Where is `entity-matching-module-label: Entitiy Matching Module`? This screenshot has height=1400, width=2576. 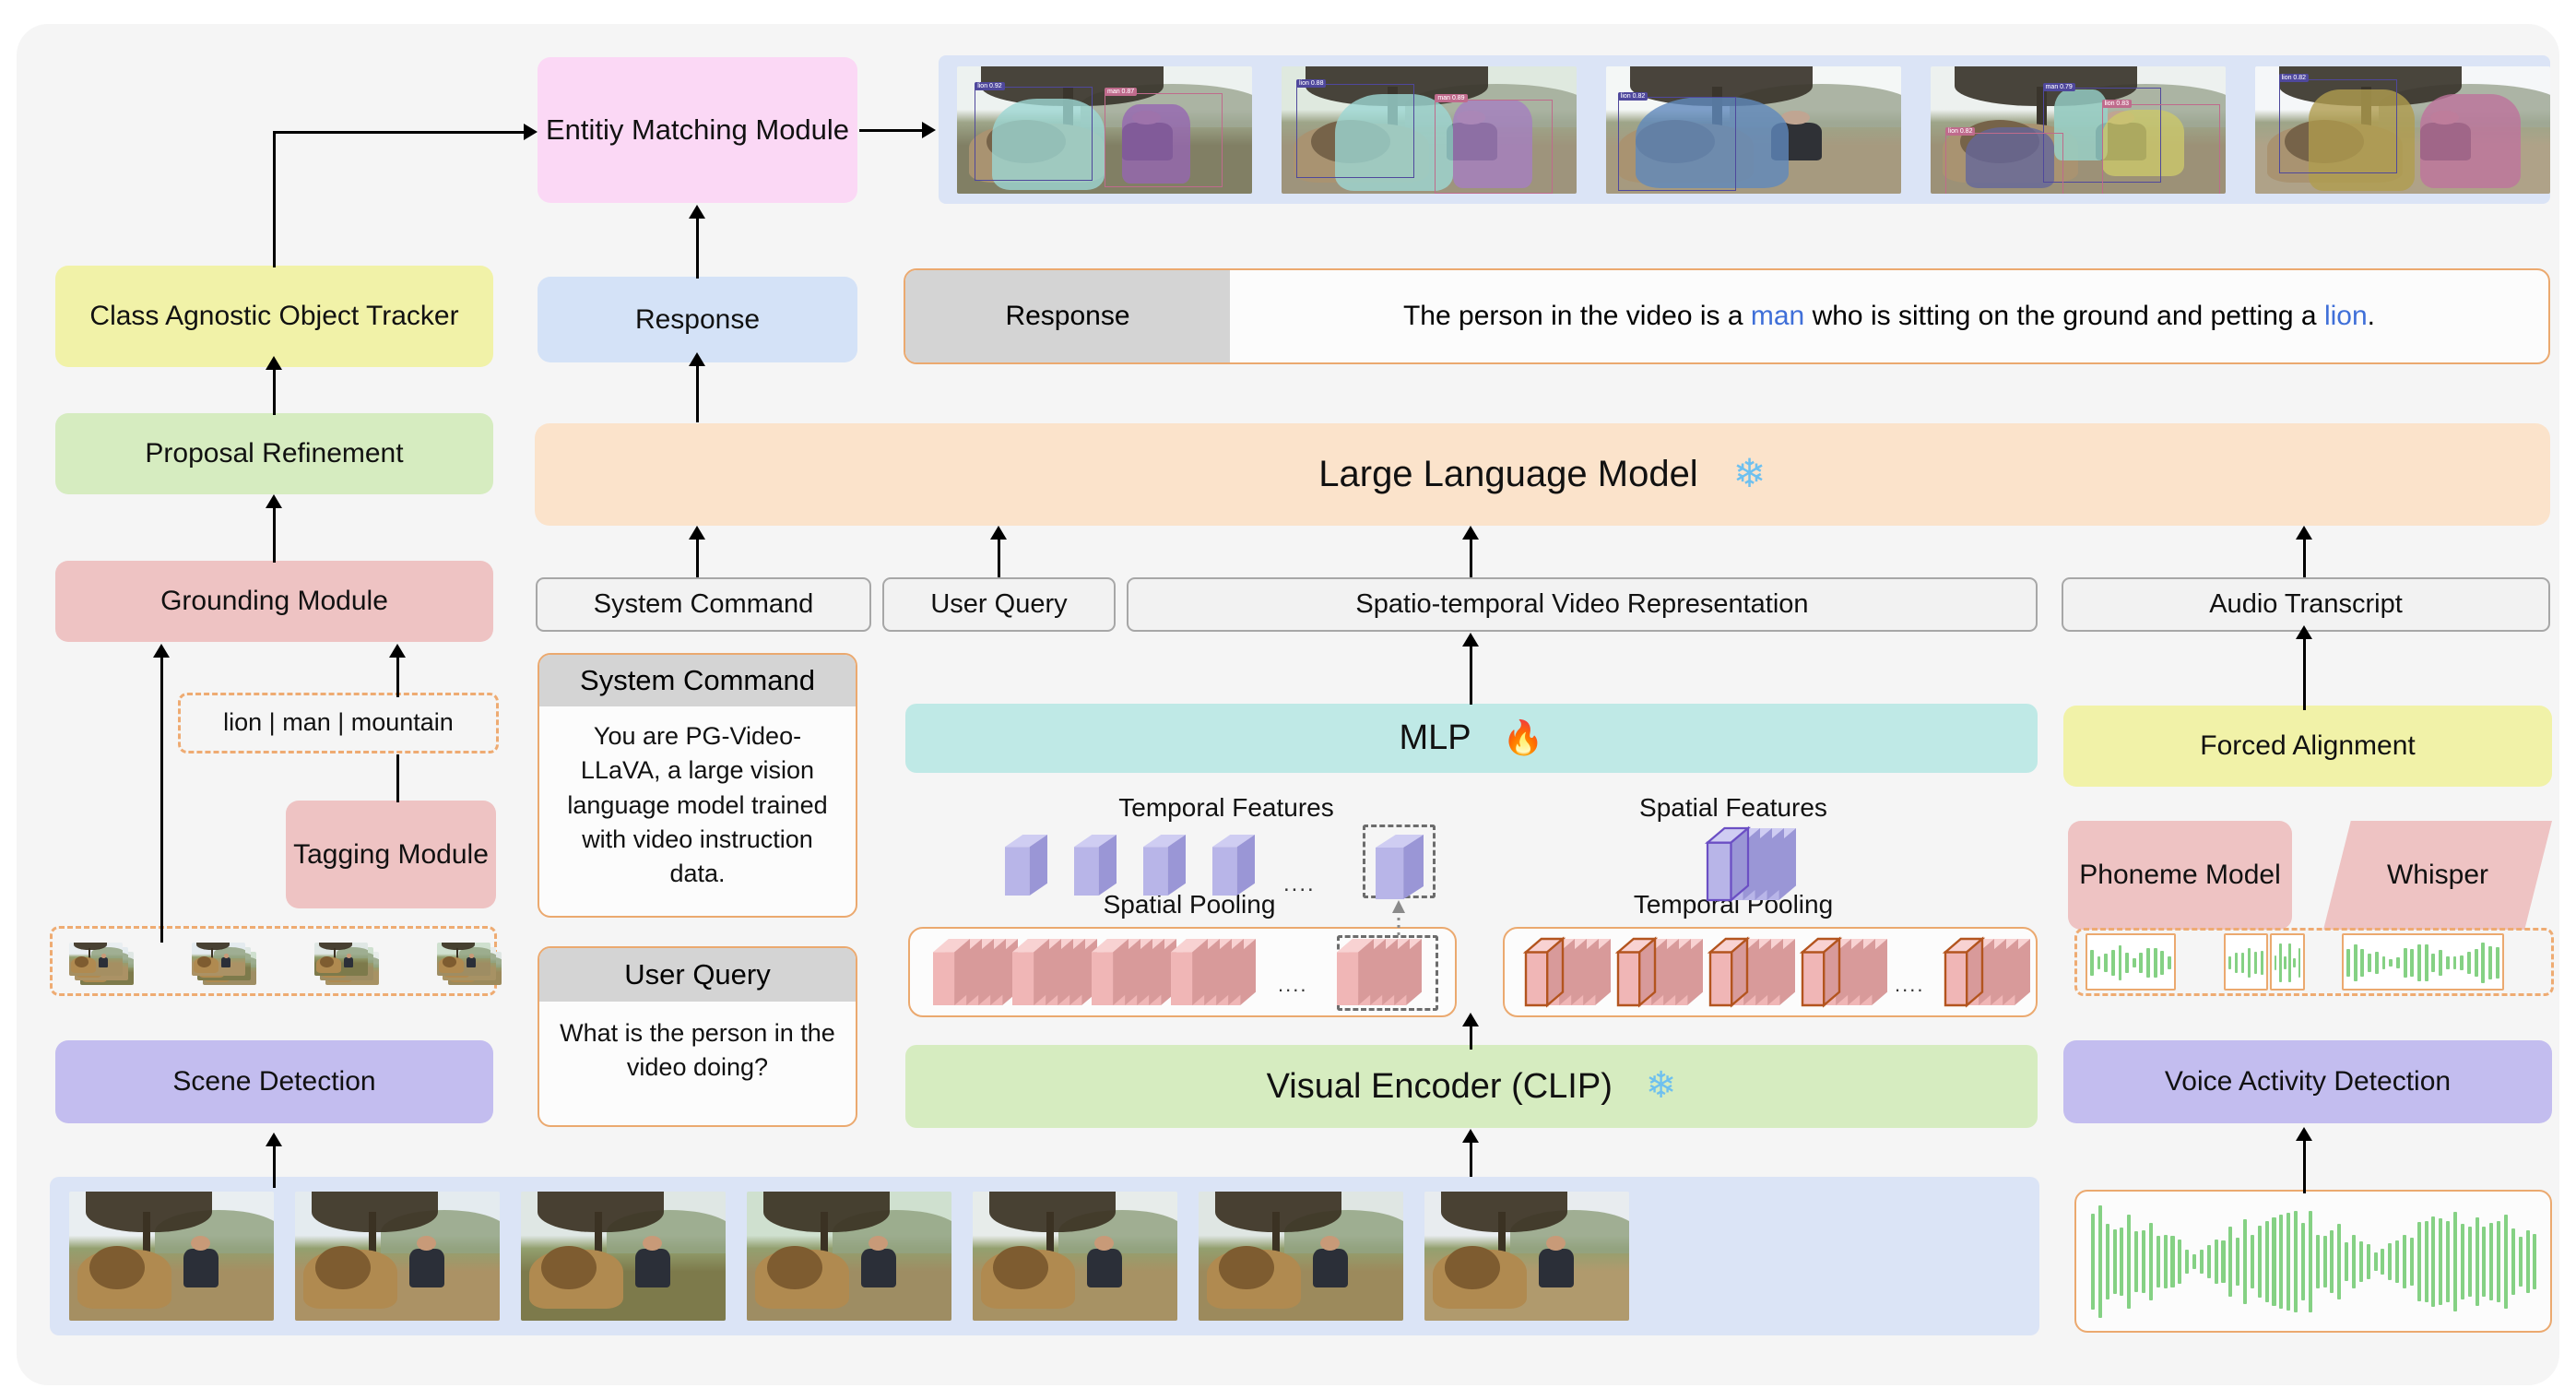 entity-matching-module-label: Entitiy Matching Module is located at coordinates (697, 129).